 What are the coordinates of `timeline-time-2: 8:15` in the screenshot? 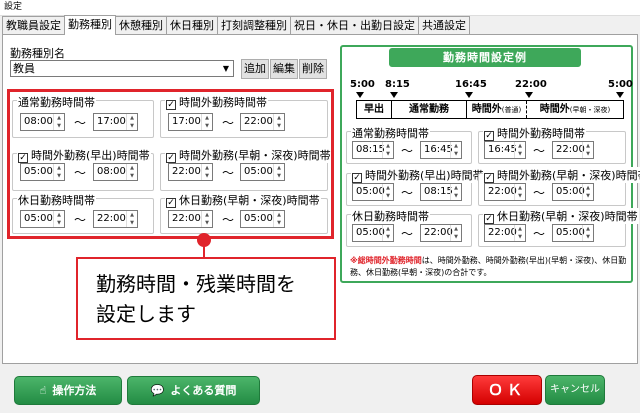 It's located at (397, 84).